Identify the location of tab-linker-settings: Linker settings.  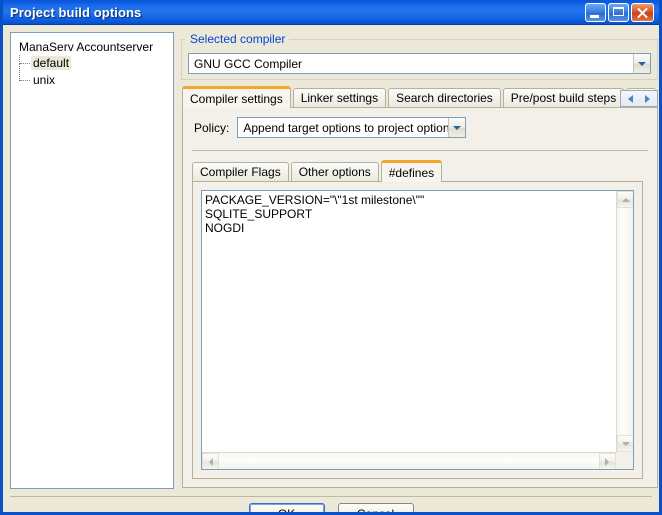
(339, 98).